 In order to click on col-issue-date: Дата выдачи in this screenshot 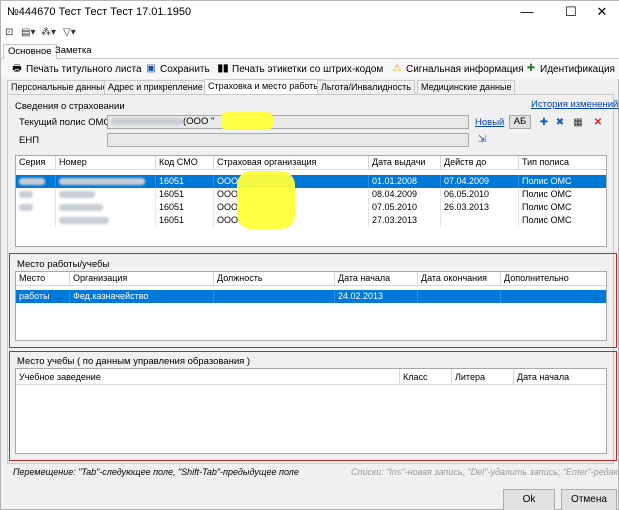, I will do `click(405, 163)`.